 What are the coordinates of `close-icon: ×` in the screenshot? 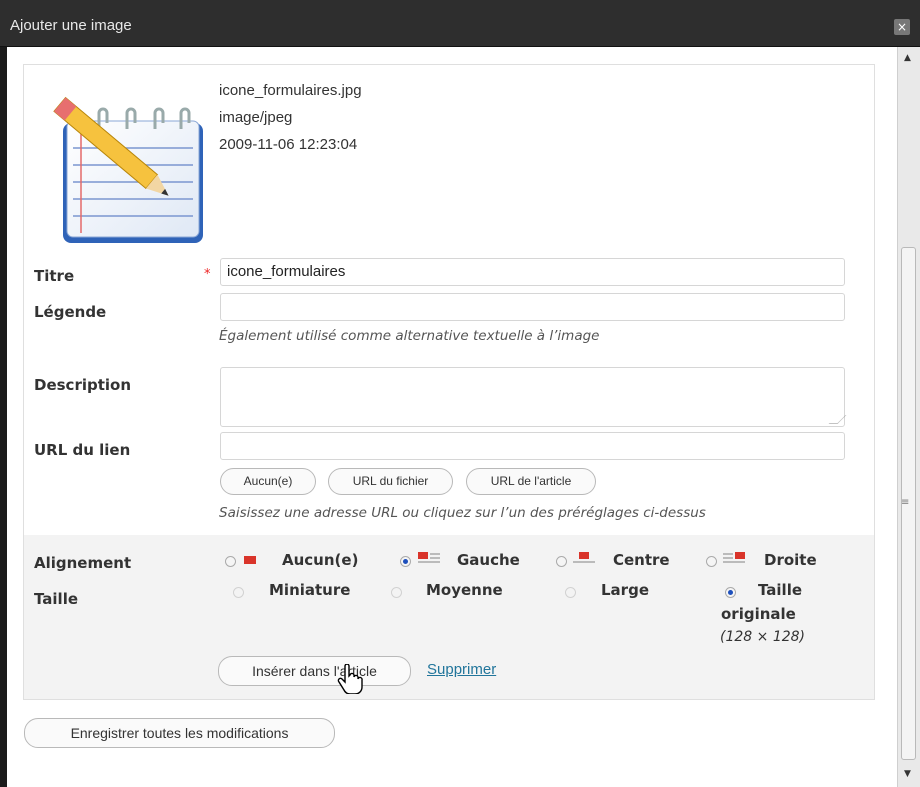 It's located at (902, 27).